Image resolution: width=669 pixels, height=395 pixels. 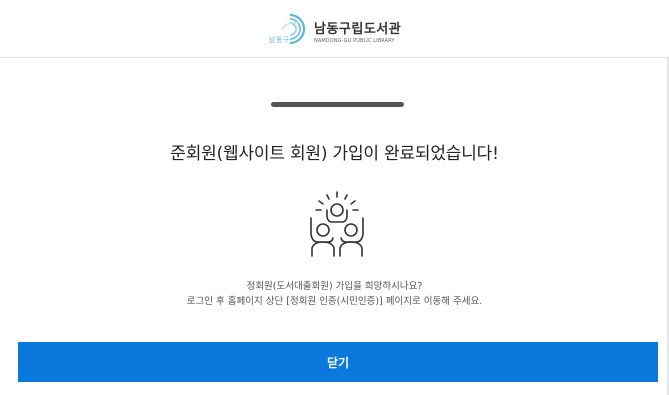 What do you see at coordinates (338, 362) in the screenshot?
I see `close-button: 닫기` at bounding box center [338, 362].